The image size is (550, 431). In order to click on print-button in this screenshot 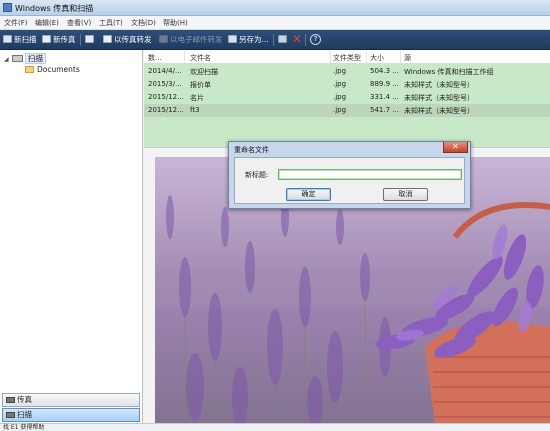, I will do `click(283, 40)`.